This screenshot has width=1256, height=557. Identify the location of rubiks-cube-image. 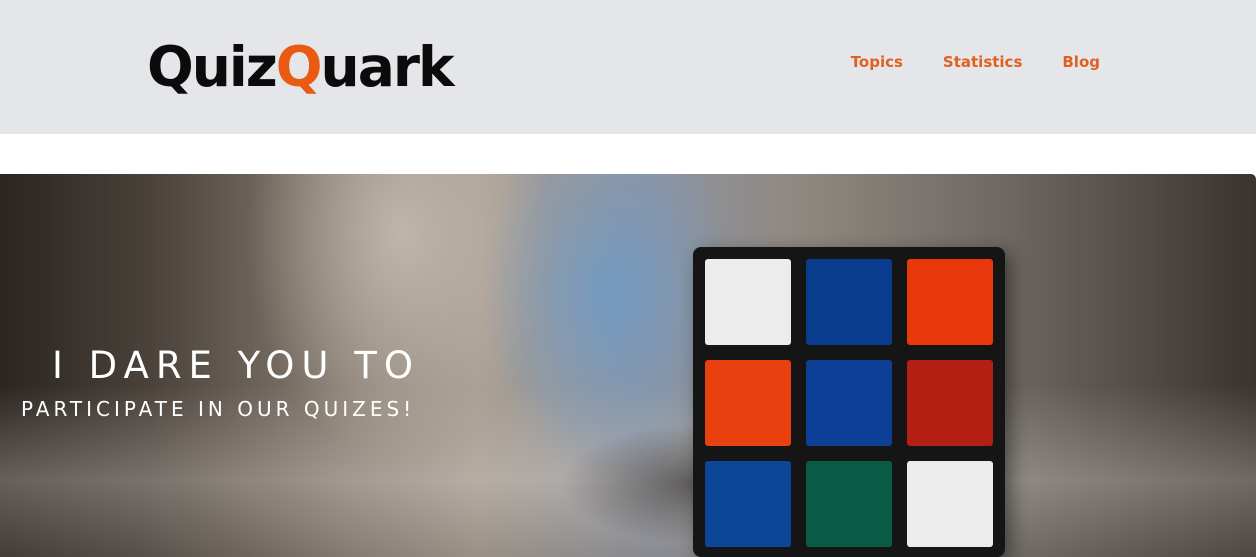
(849, 402).